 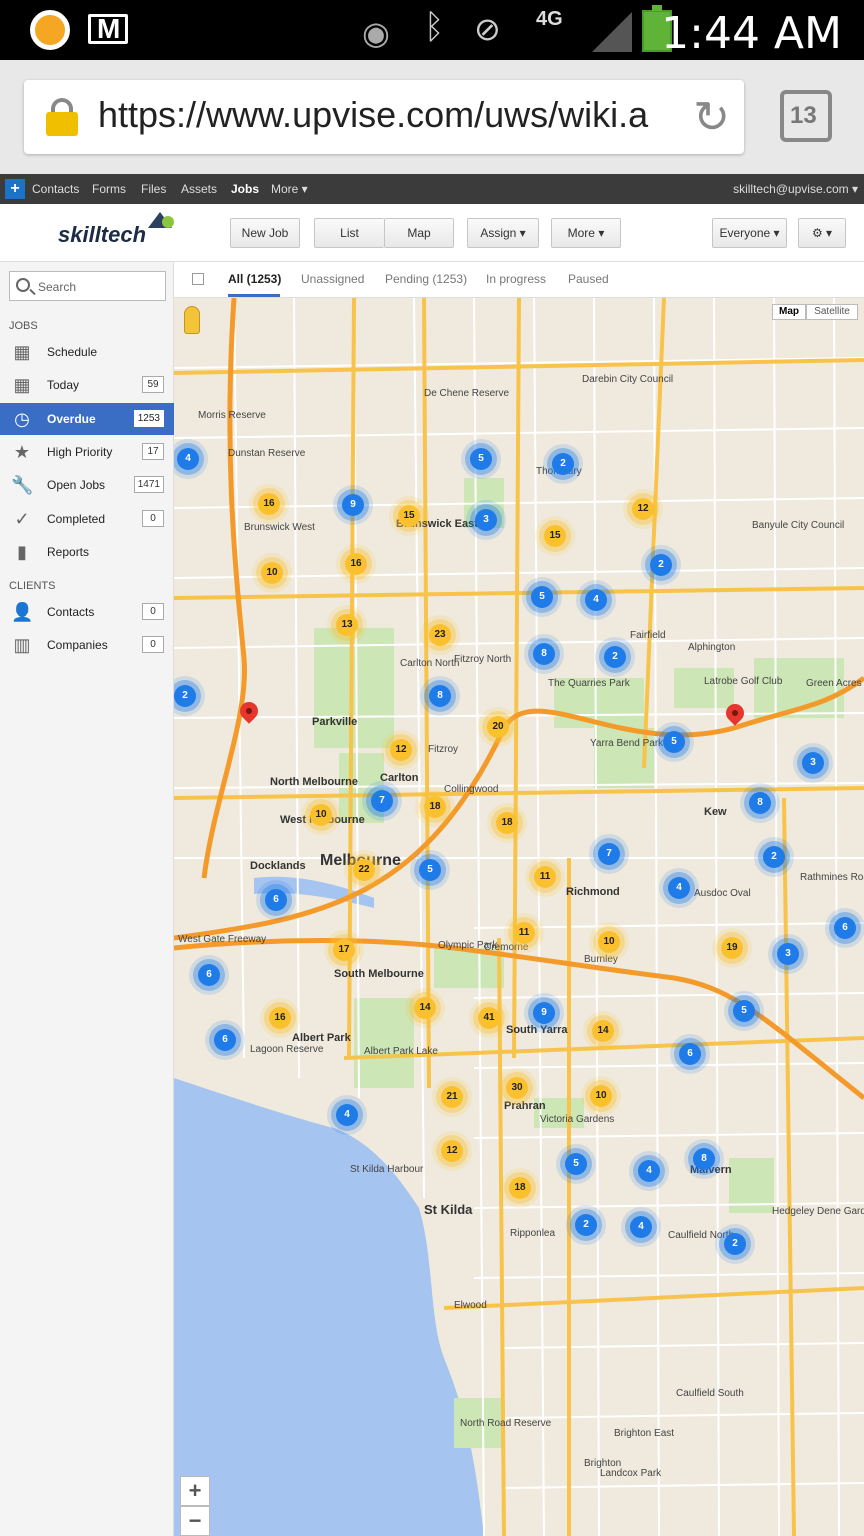 What do you see at coordinates (364, 870) in the screenshot?
I see `cluster-marker: 22` at bounding box center [364, 870].